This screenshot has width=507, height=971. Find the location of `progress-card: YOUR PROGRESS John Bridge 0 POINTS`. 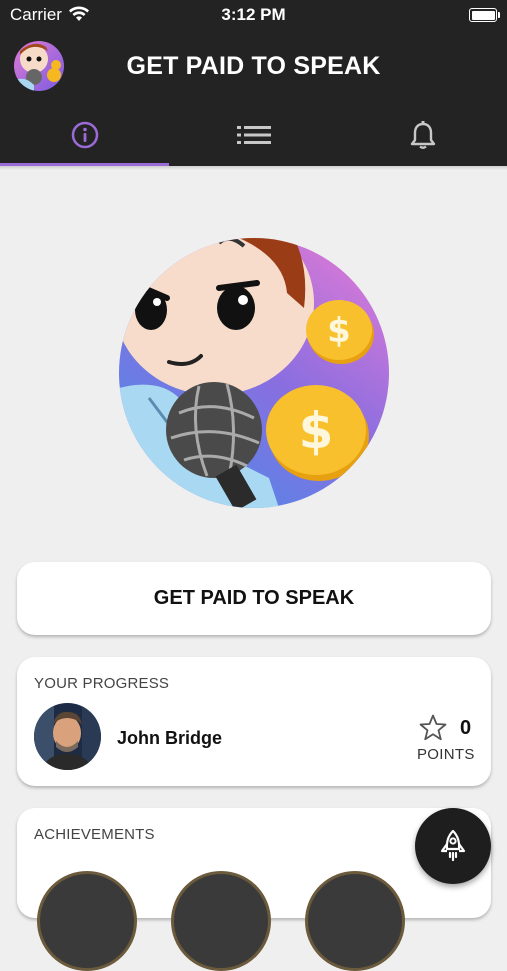

progress-card: YOUR PROGRESS John Bridge 0 POINTS is located at coordinates (254, 721).